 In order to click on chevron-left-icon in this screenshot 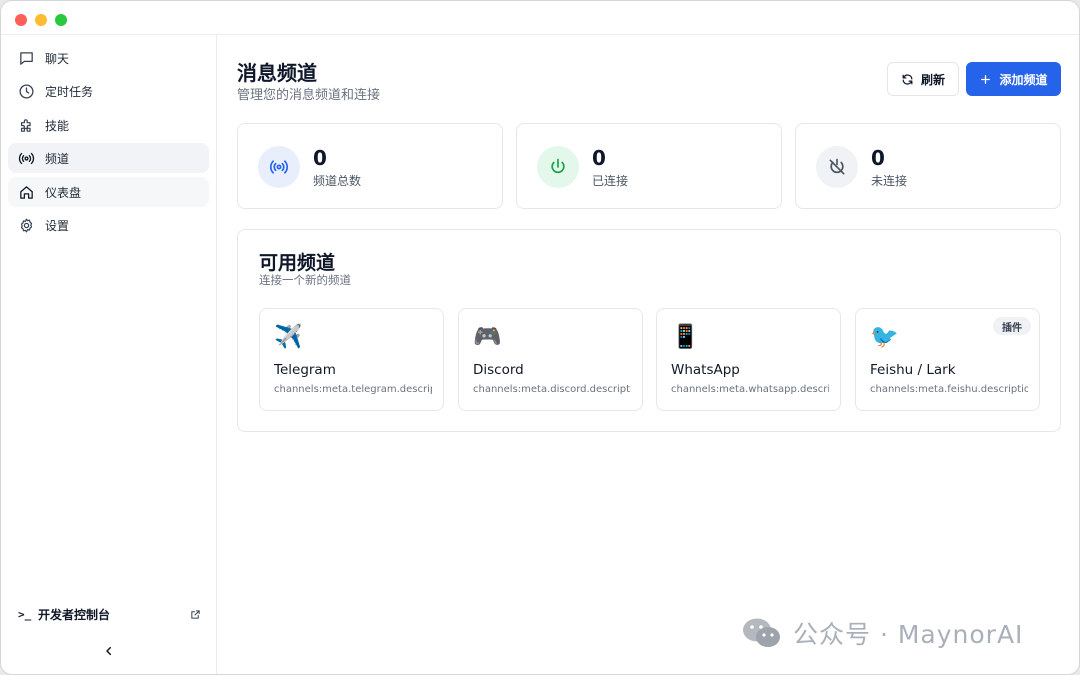, I will do `click(109, 651)`.